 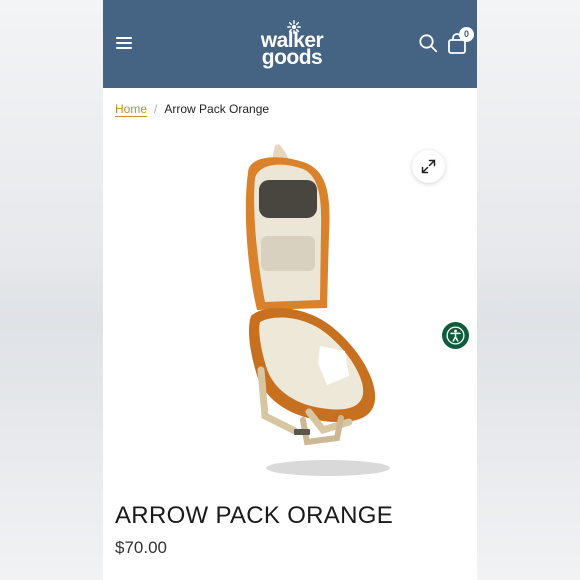 I want to click on logo-word-goods: goods, so click(x=292, y=57).